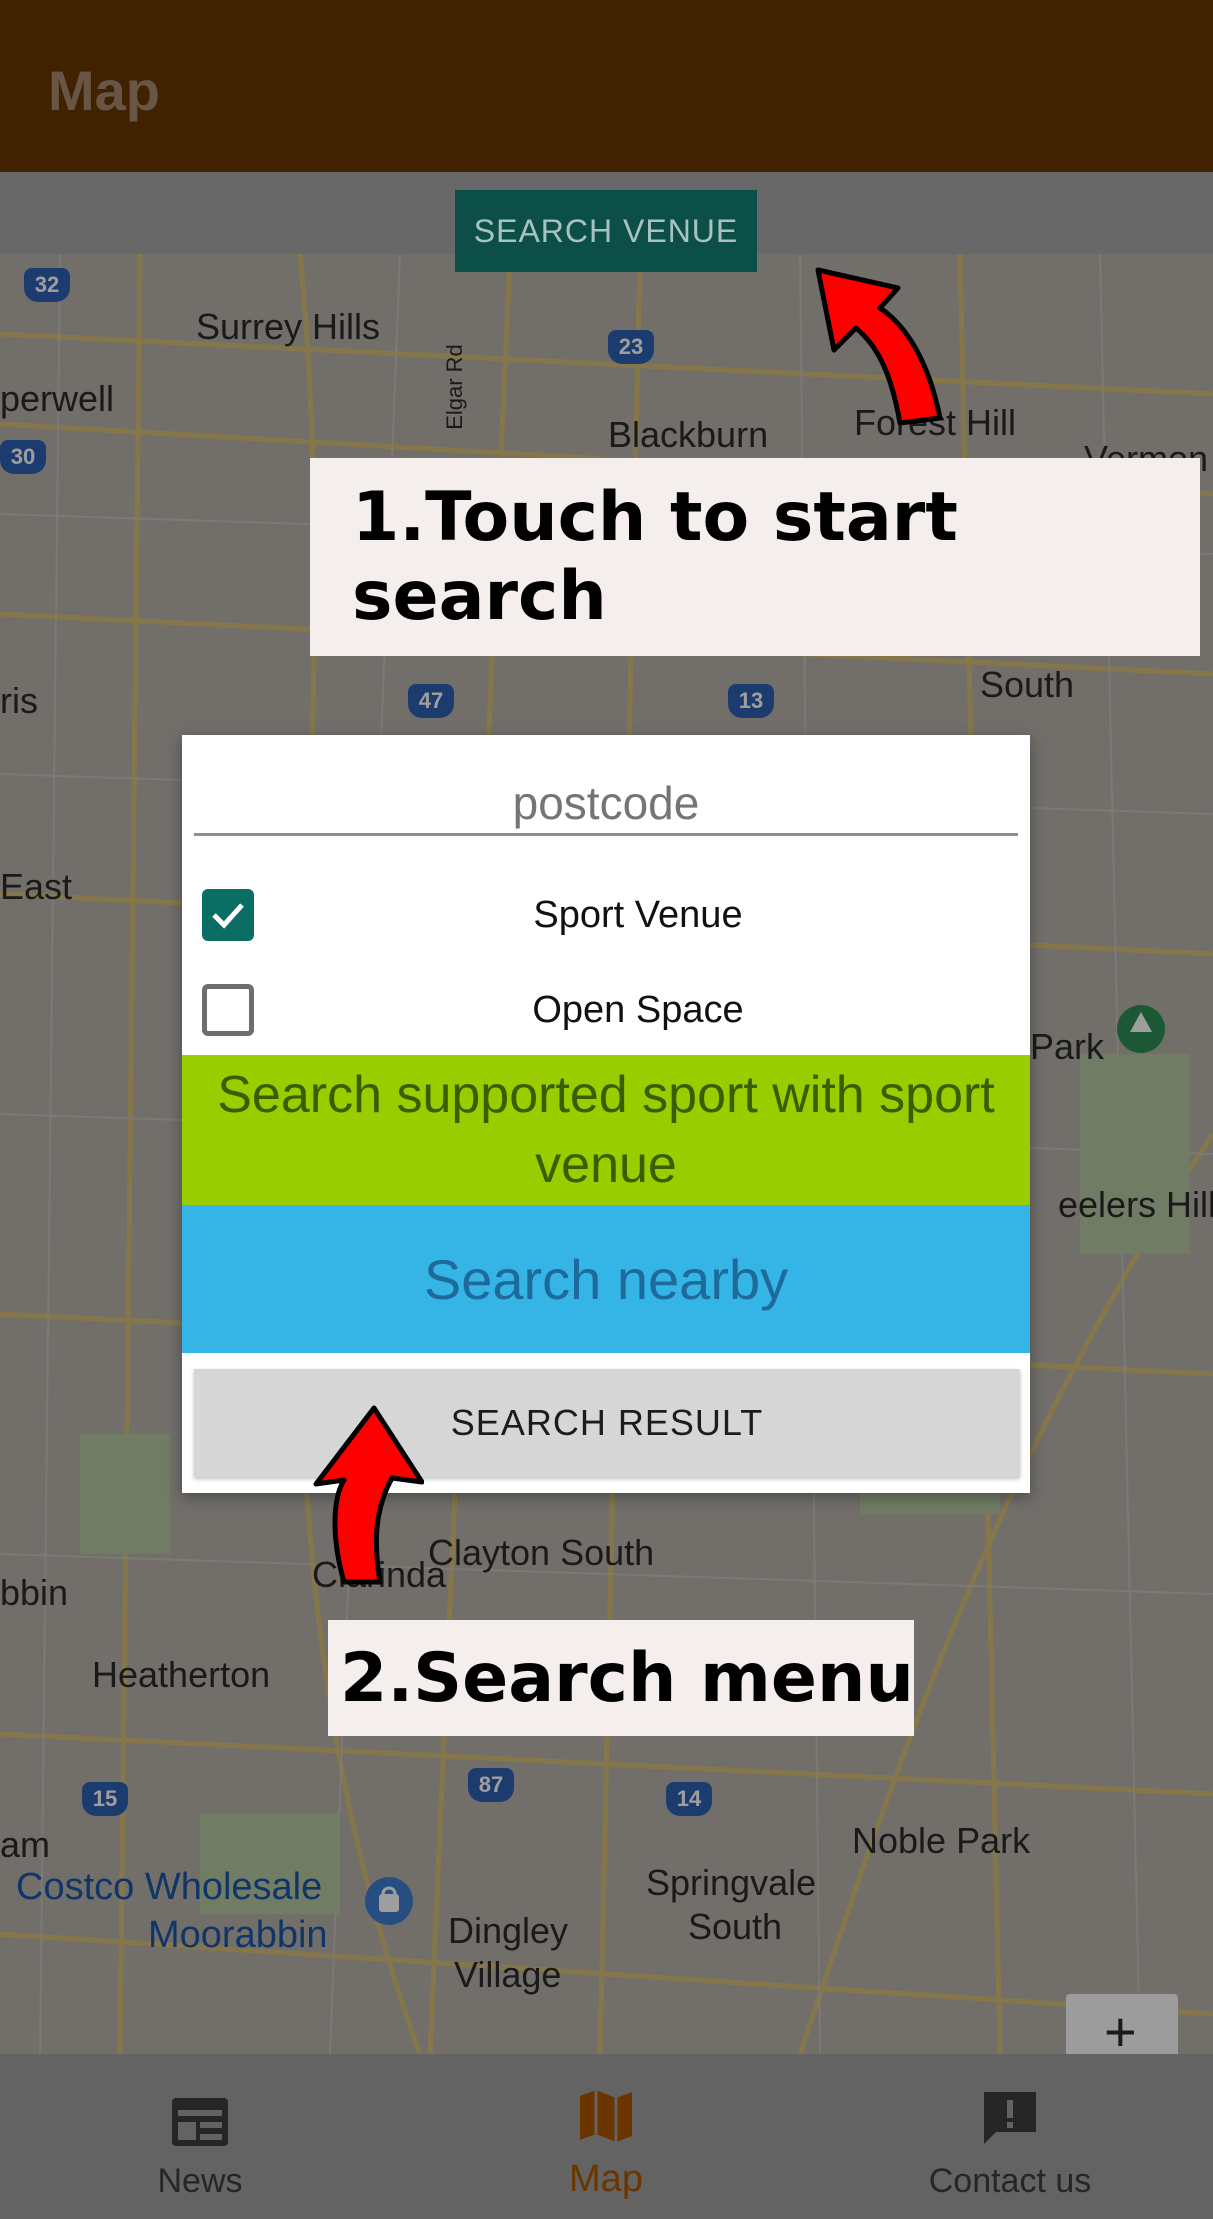 This screenshot has height=2219, width=1213. I want to click on map-label-costco-line1: Costco Wholesale, so click(169, 1887).